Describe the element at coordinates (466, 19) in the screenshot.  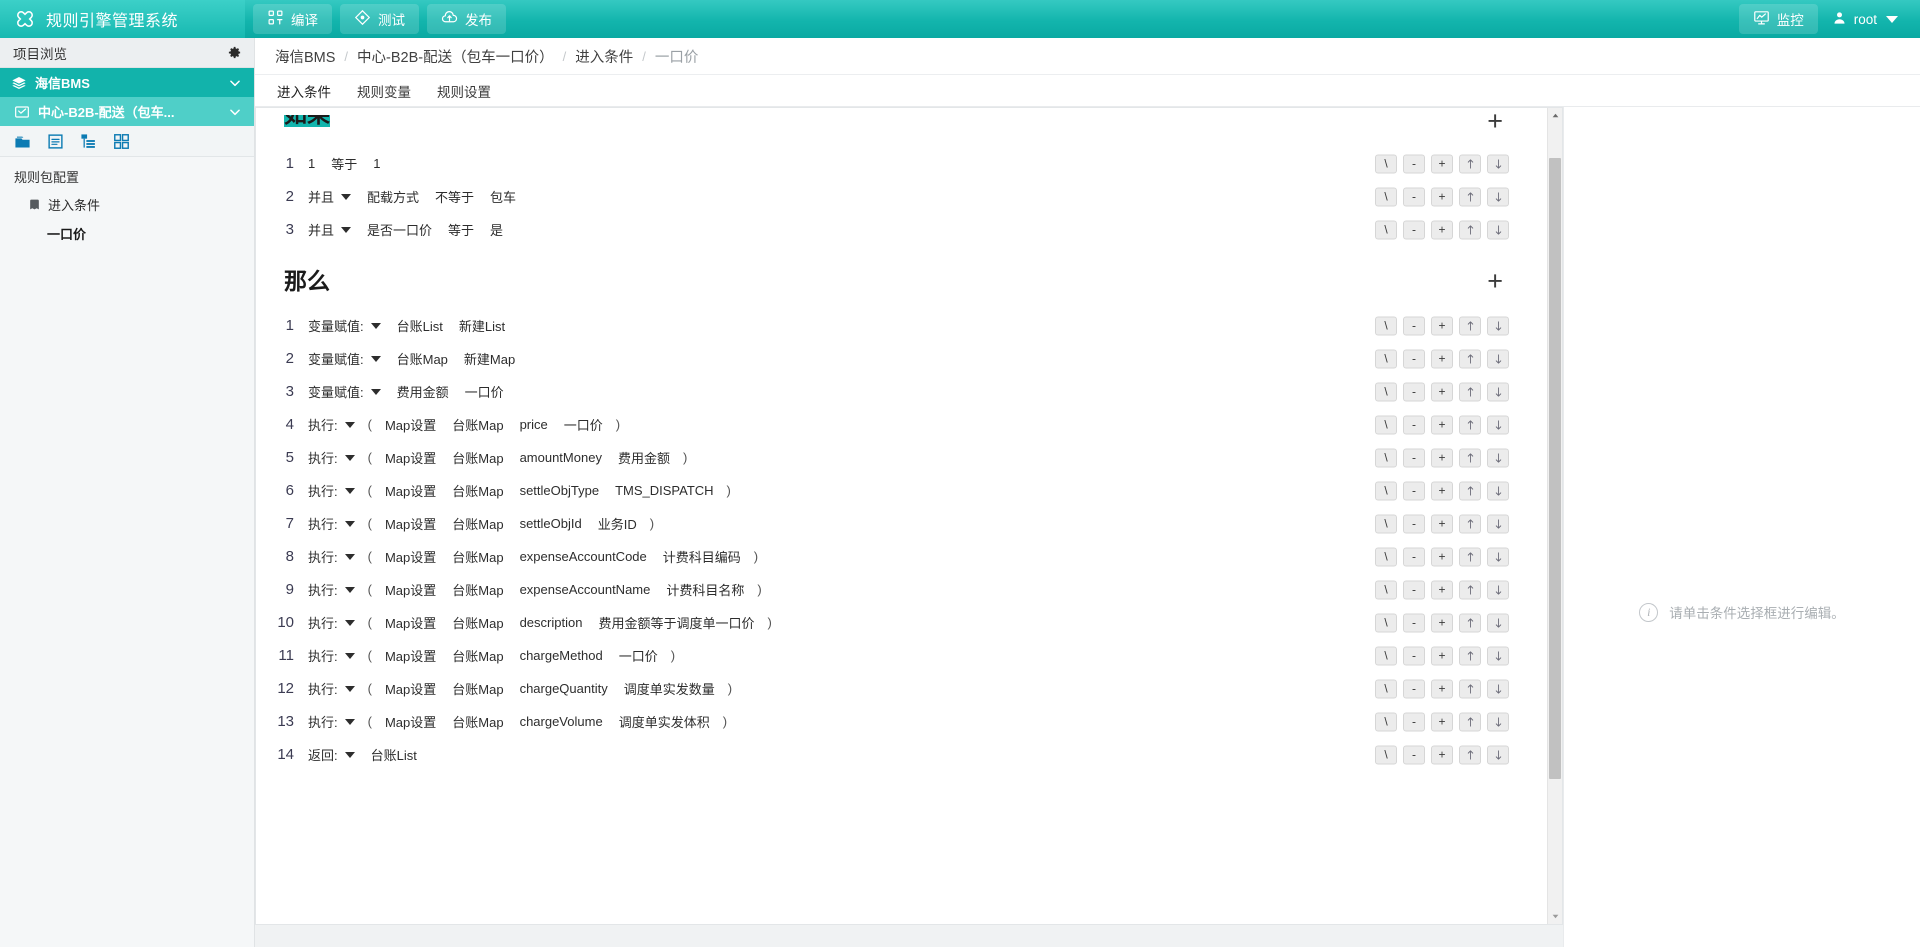
I see `publish-button: 发布` at that location.